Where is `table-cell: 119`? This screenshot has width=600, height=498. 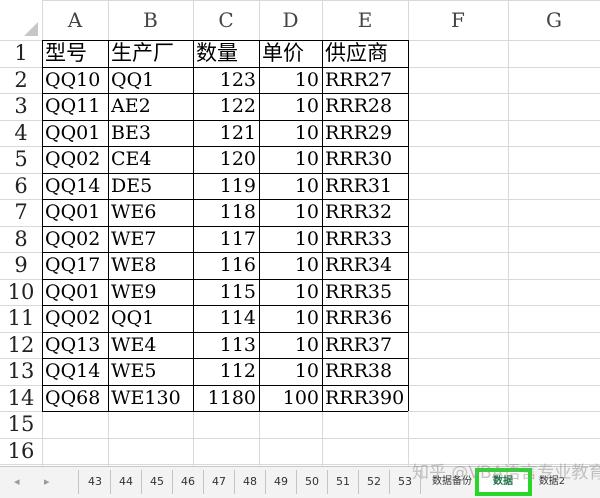
table-cell: 119 is located at coordinates (226, 186).